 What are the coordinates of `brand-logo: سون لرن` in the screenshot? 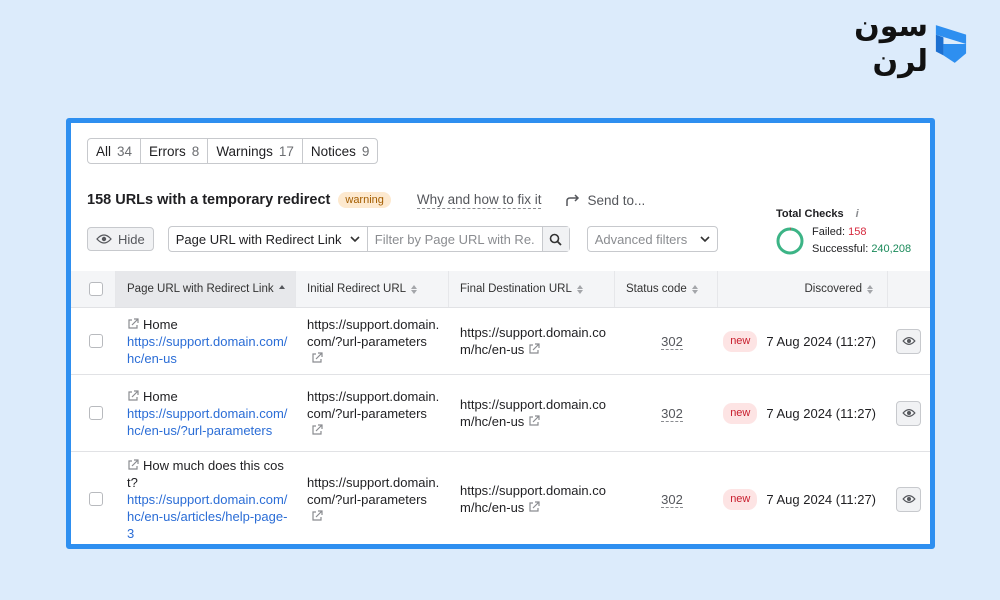 It's located at (882, 44).